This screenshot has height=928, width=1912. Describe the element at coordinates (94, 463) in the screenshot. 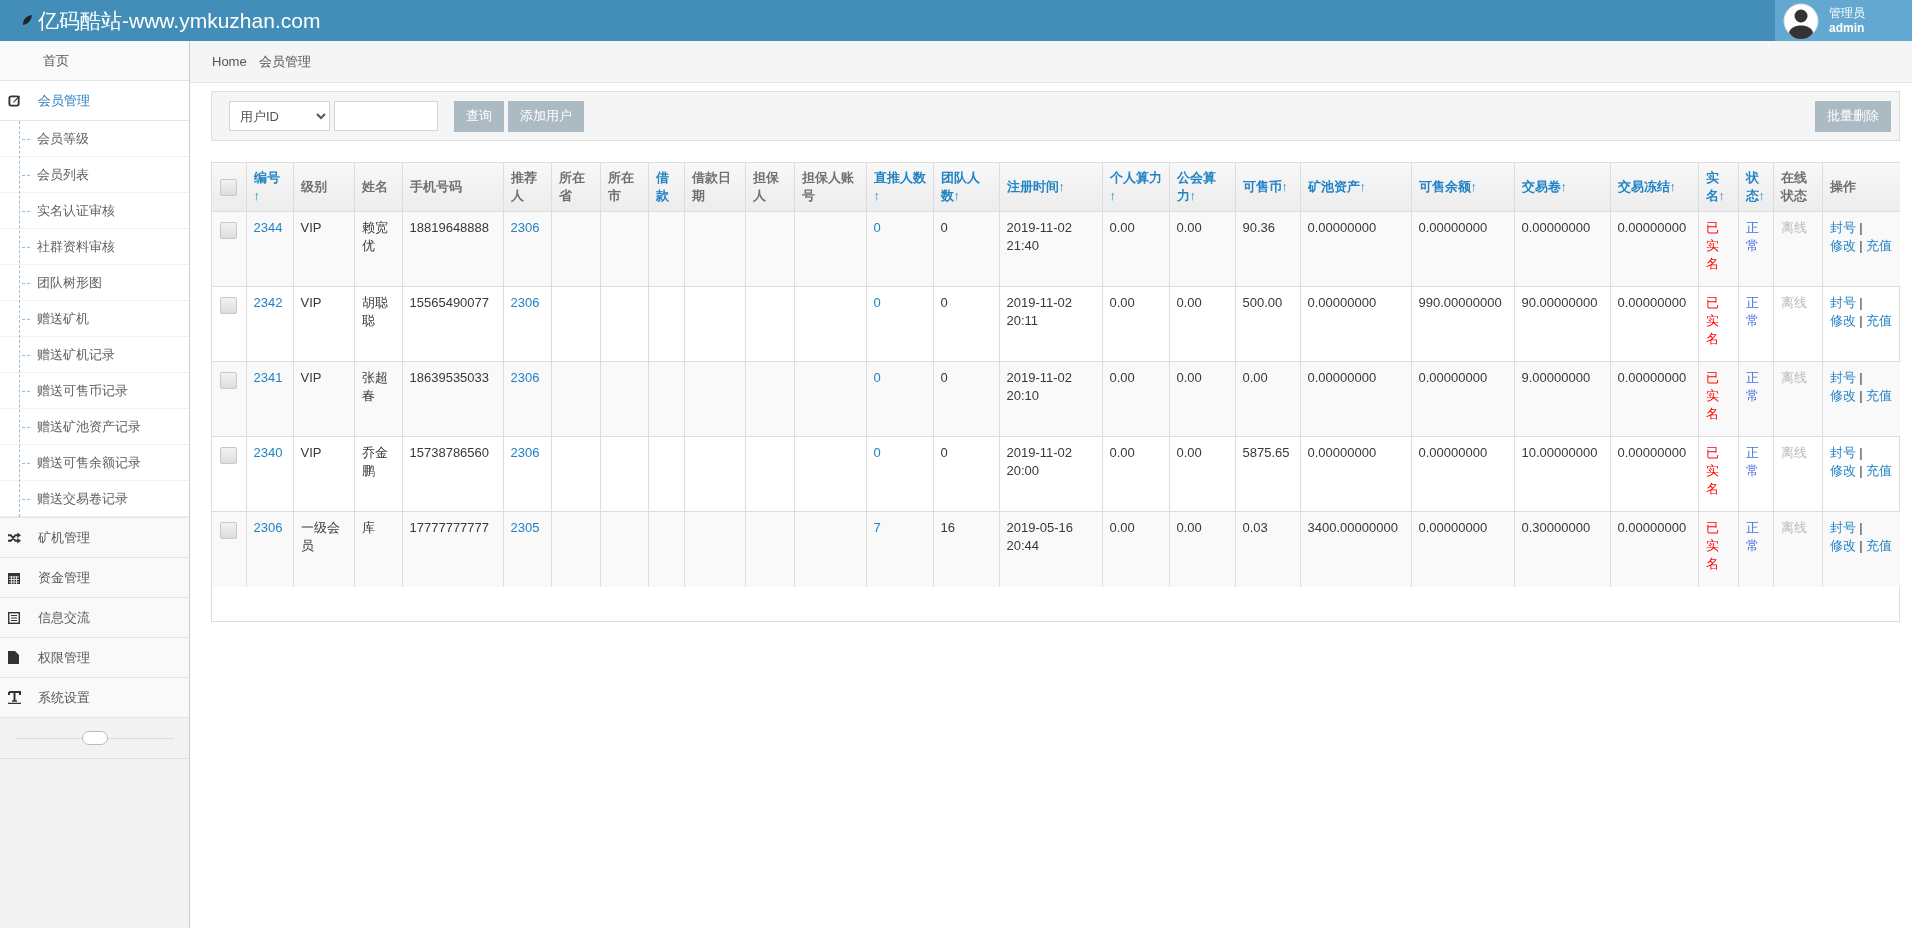

I see `submenu-item: 赠送可售余额记录` at that location.